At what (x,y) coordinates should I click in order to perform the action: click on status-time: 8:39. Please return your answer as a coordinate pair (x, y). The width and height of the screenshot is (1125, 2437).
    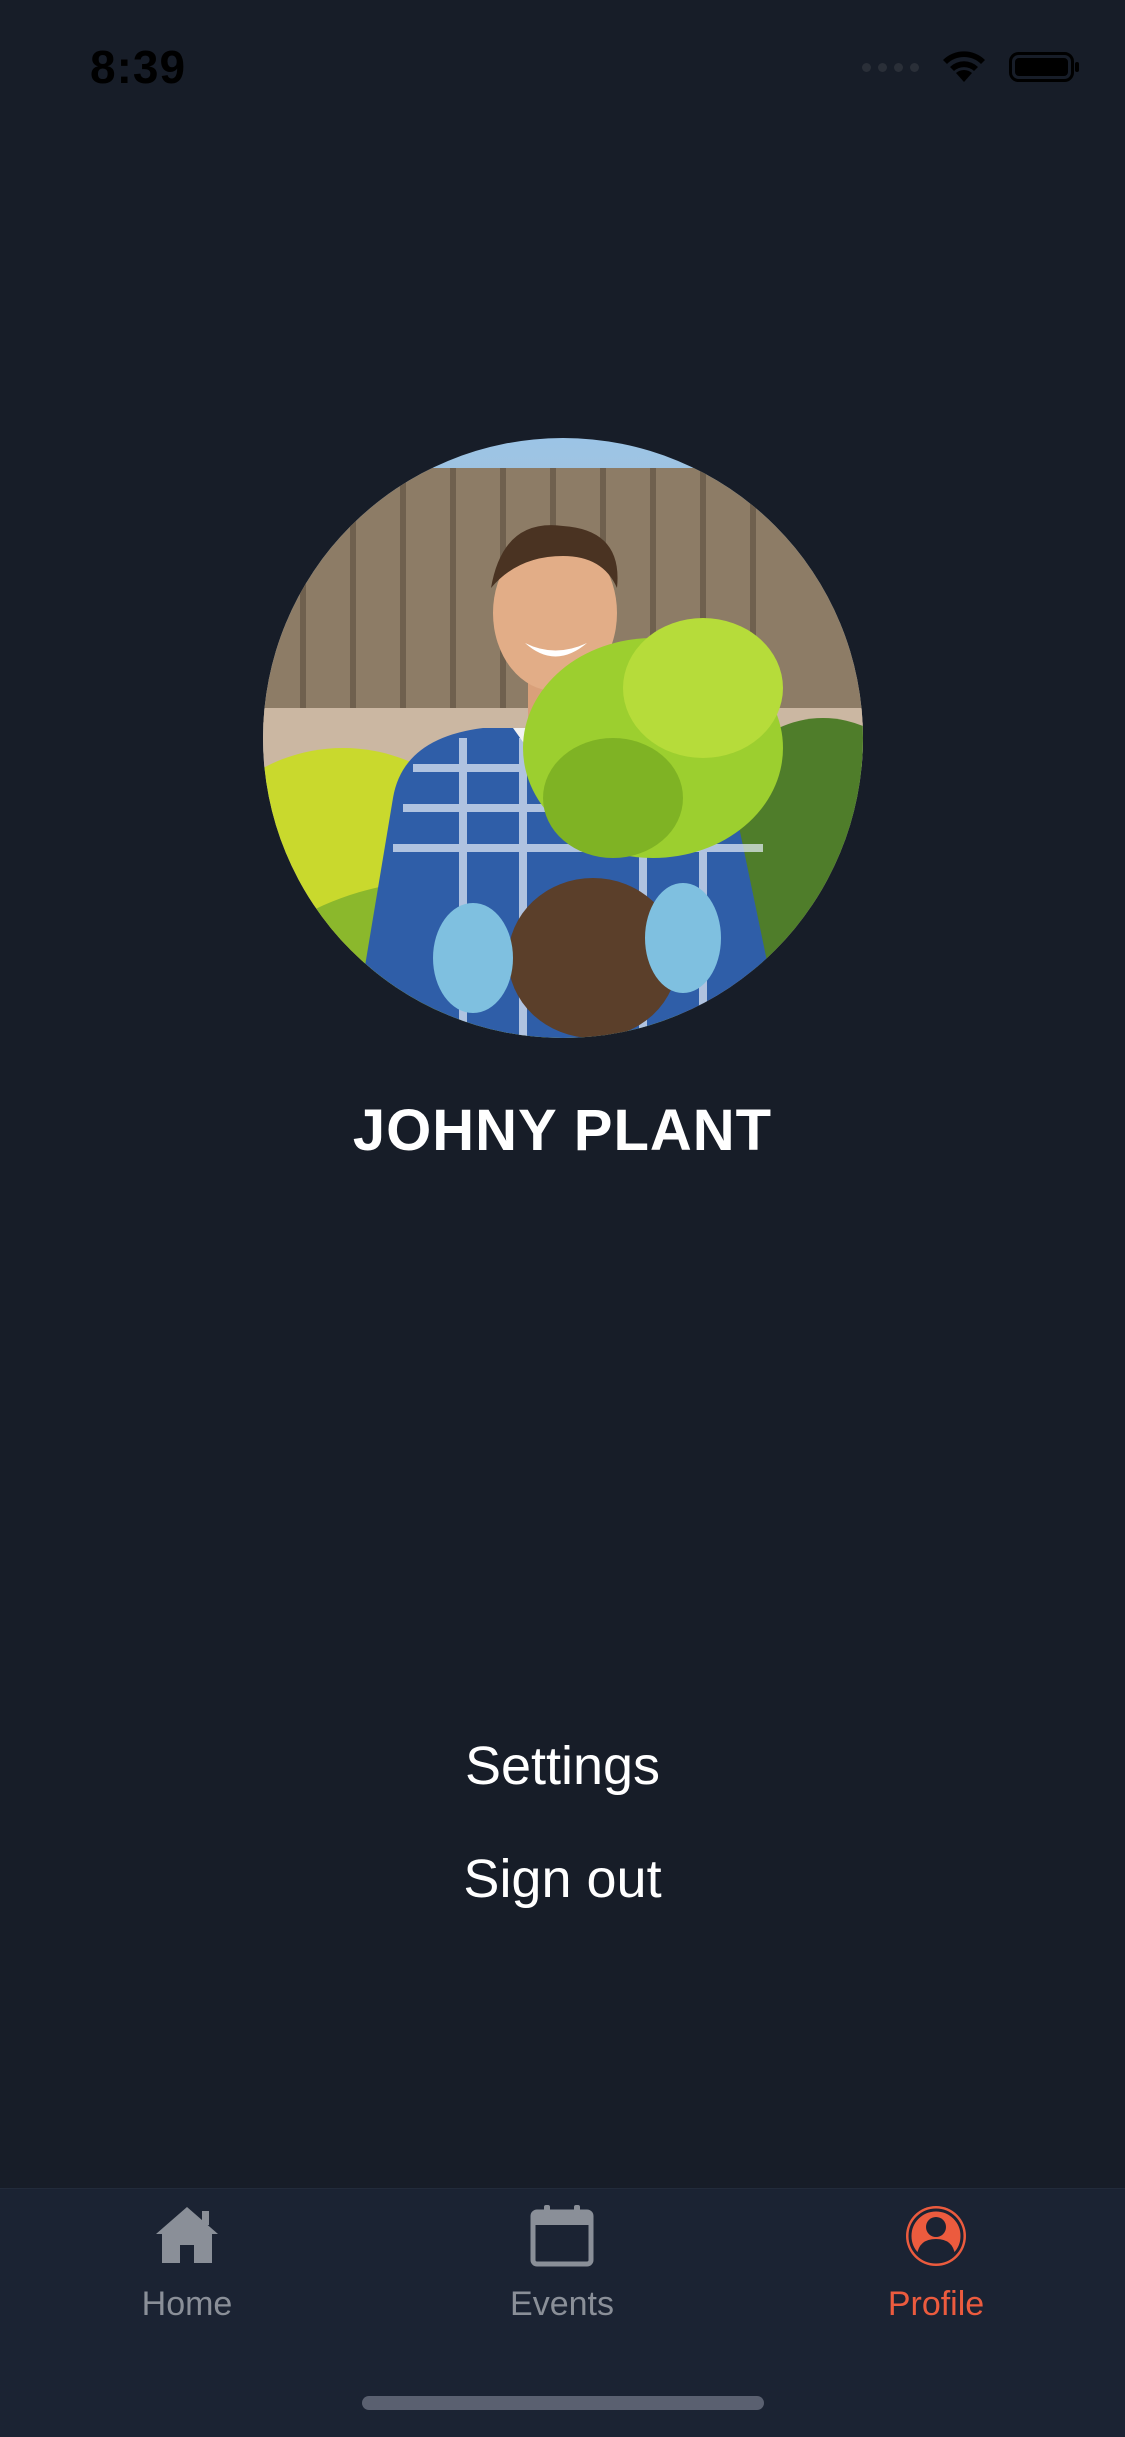
    Looking at the image, I should click on (138, 67).